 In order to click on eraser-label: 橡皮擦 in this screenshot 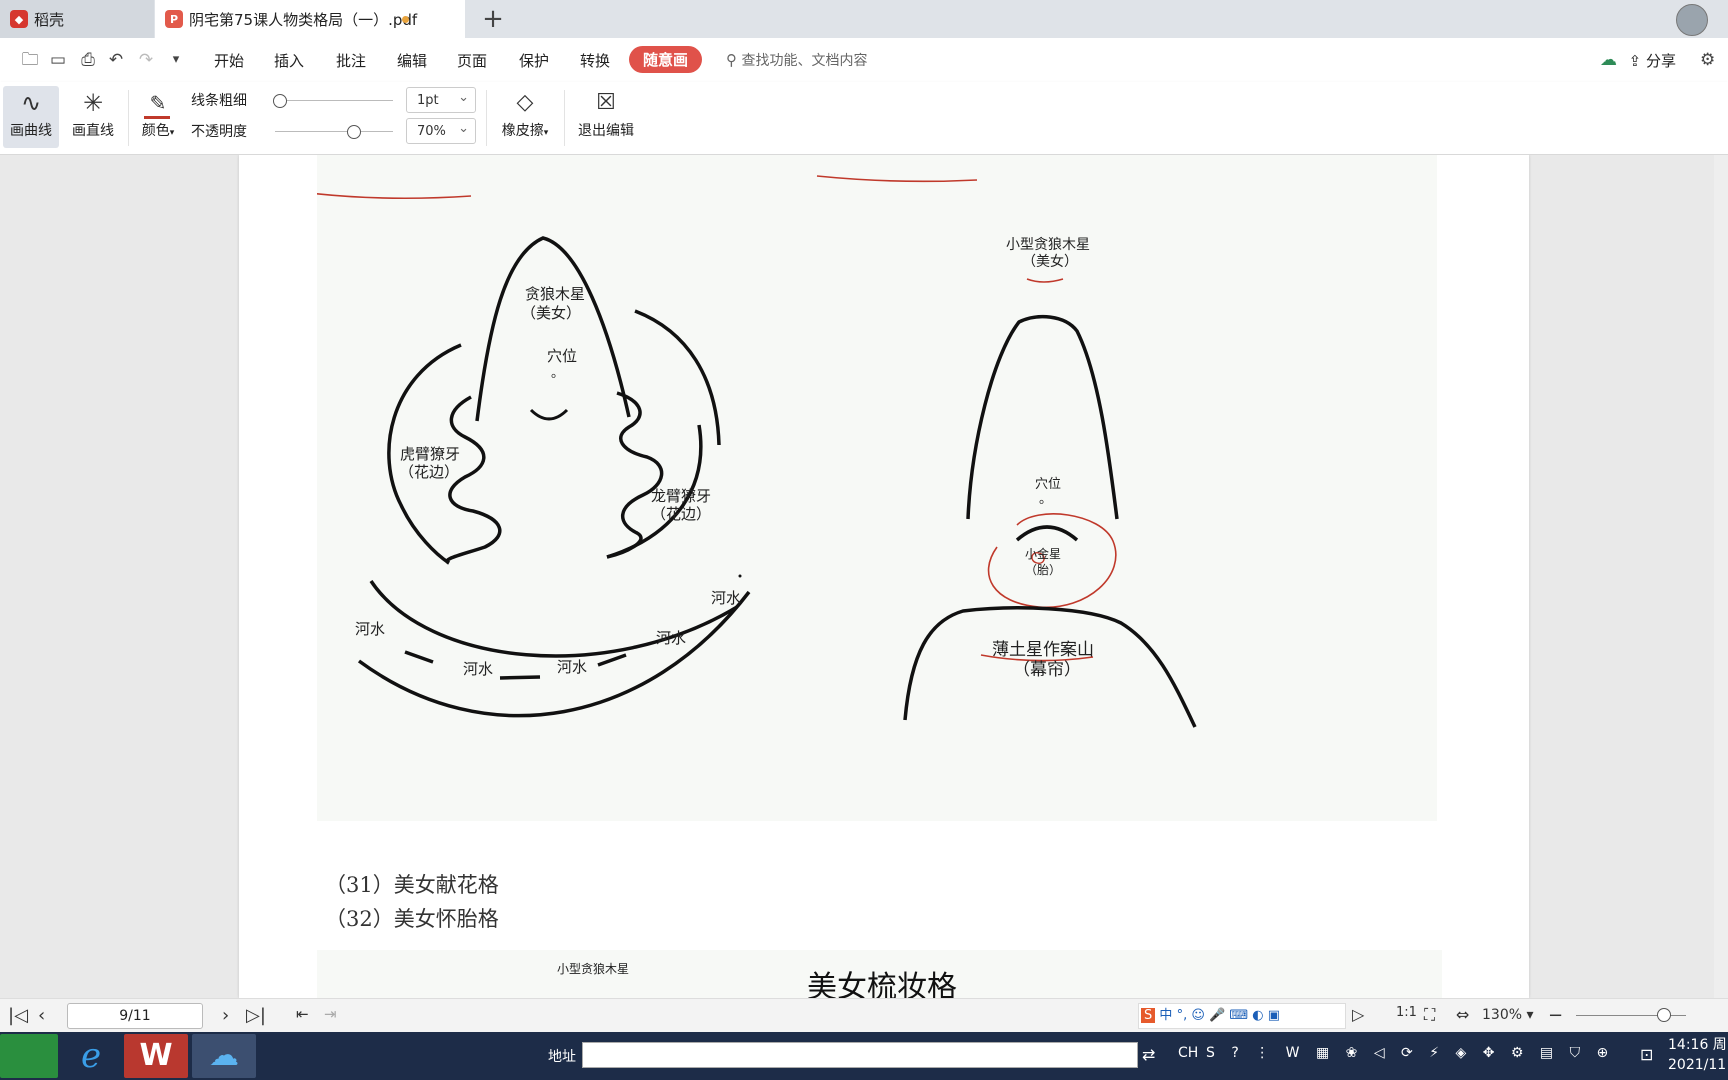, I will do `click(522, 131)`.